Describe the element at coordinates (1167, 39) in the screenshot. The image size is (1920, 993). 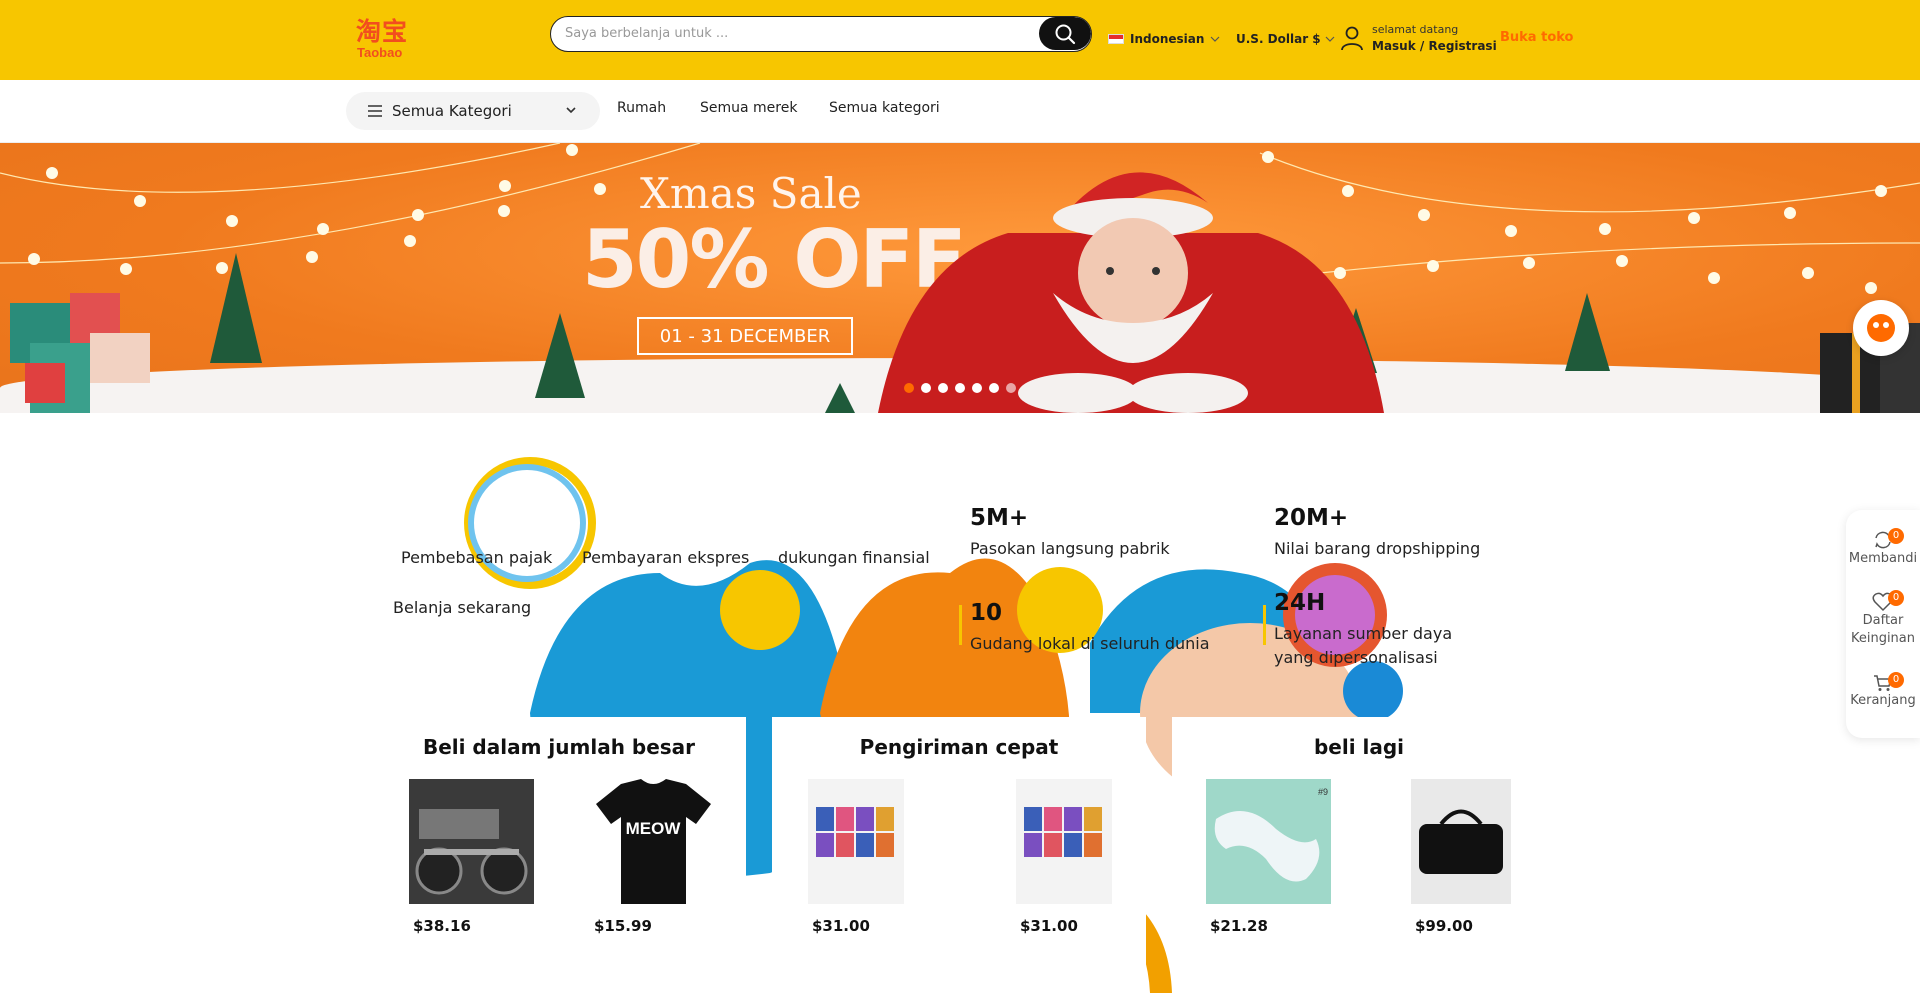
I see `language-label: Indonesian` at that location.